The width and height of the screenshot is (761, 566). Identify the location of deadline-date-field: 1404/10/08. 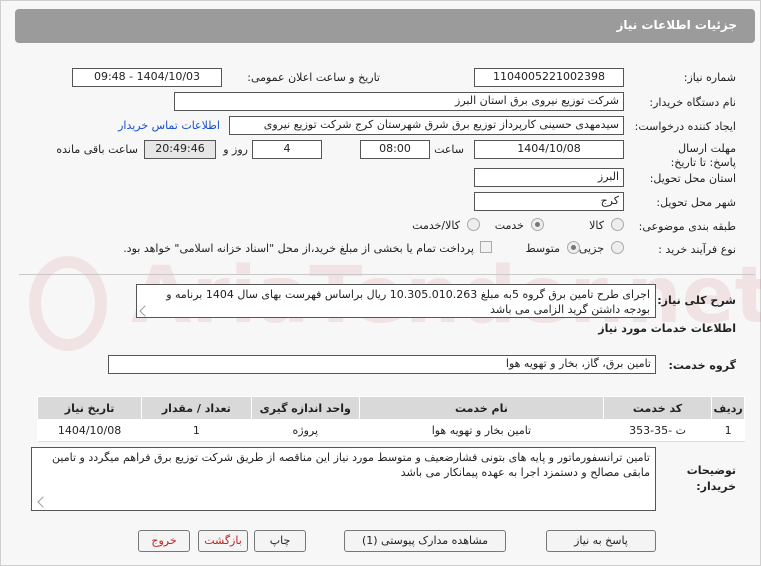
(549, 149).